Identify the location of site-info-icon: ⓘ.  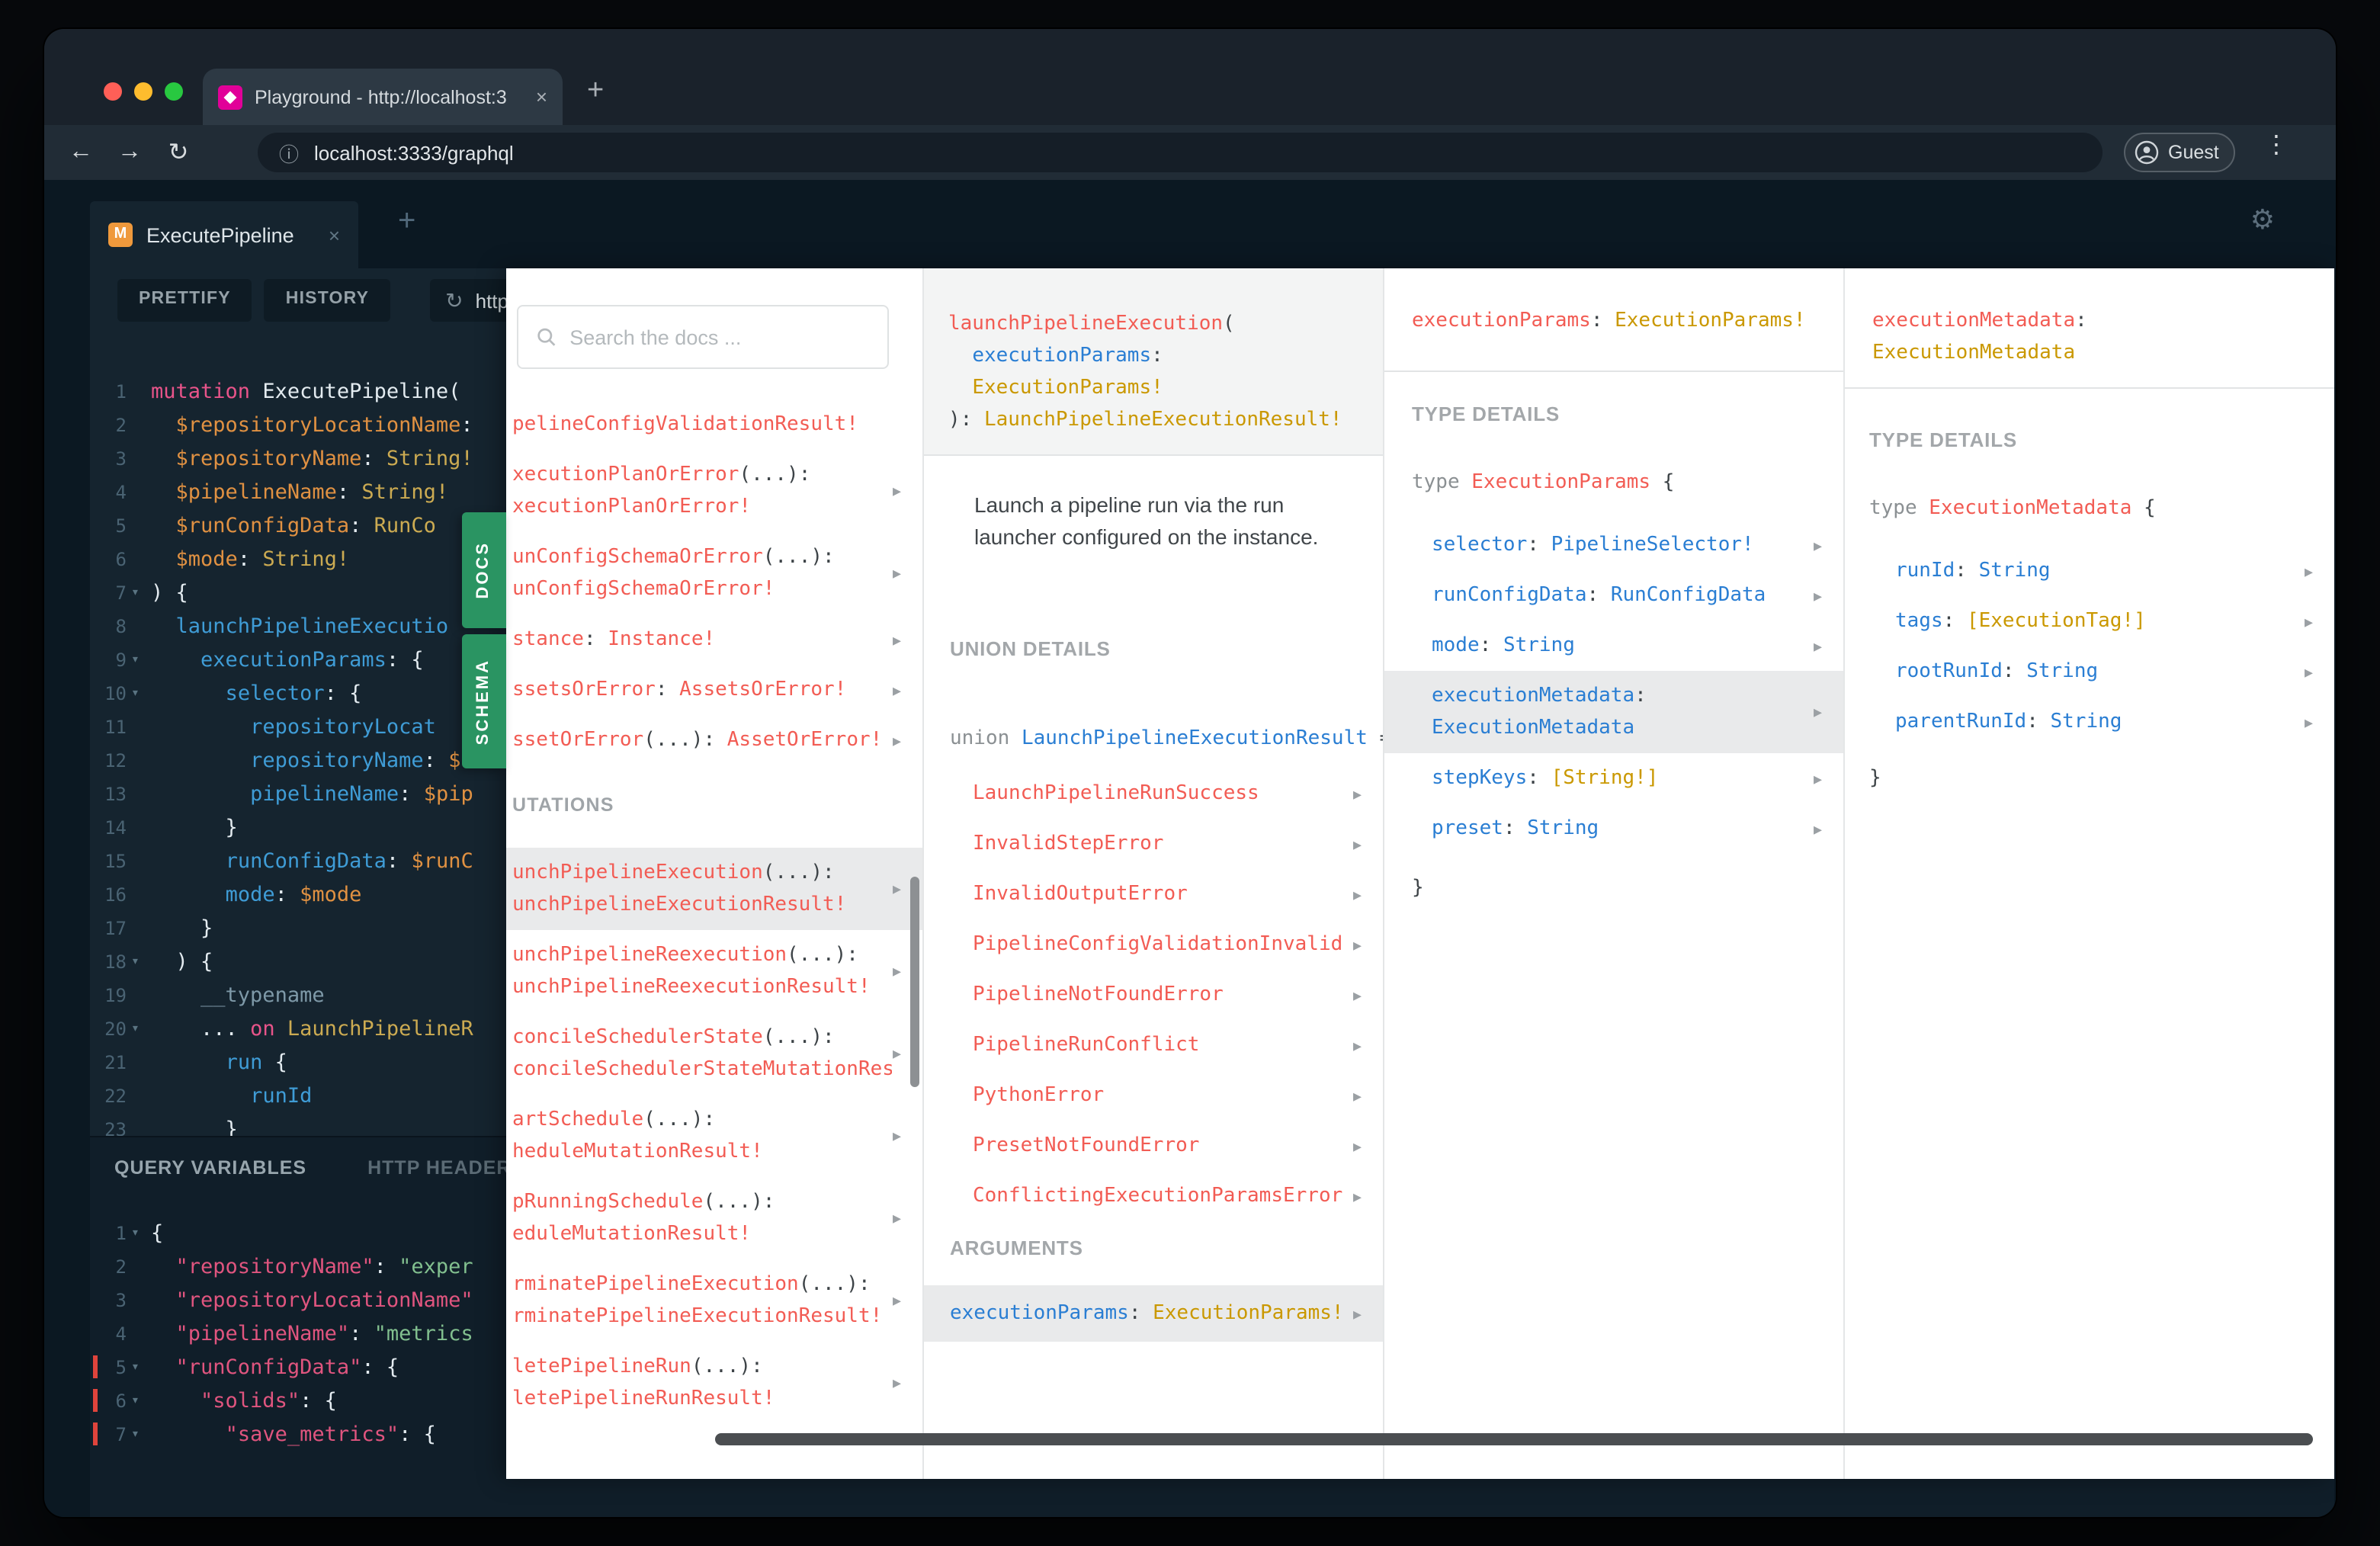
(289, 152).